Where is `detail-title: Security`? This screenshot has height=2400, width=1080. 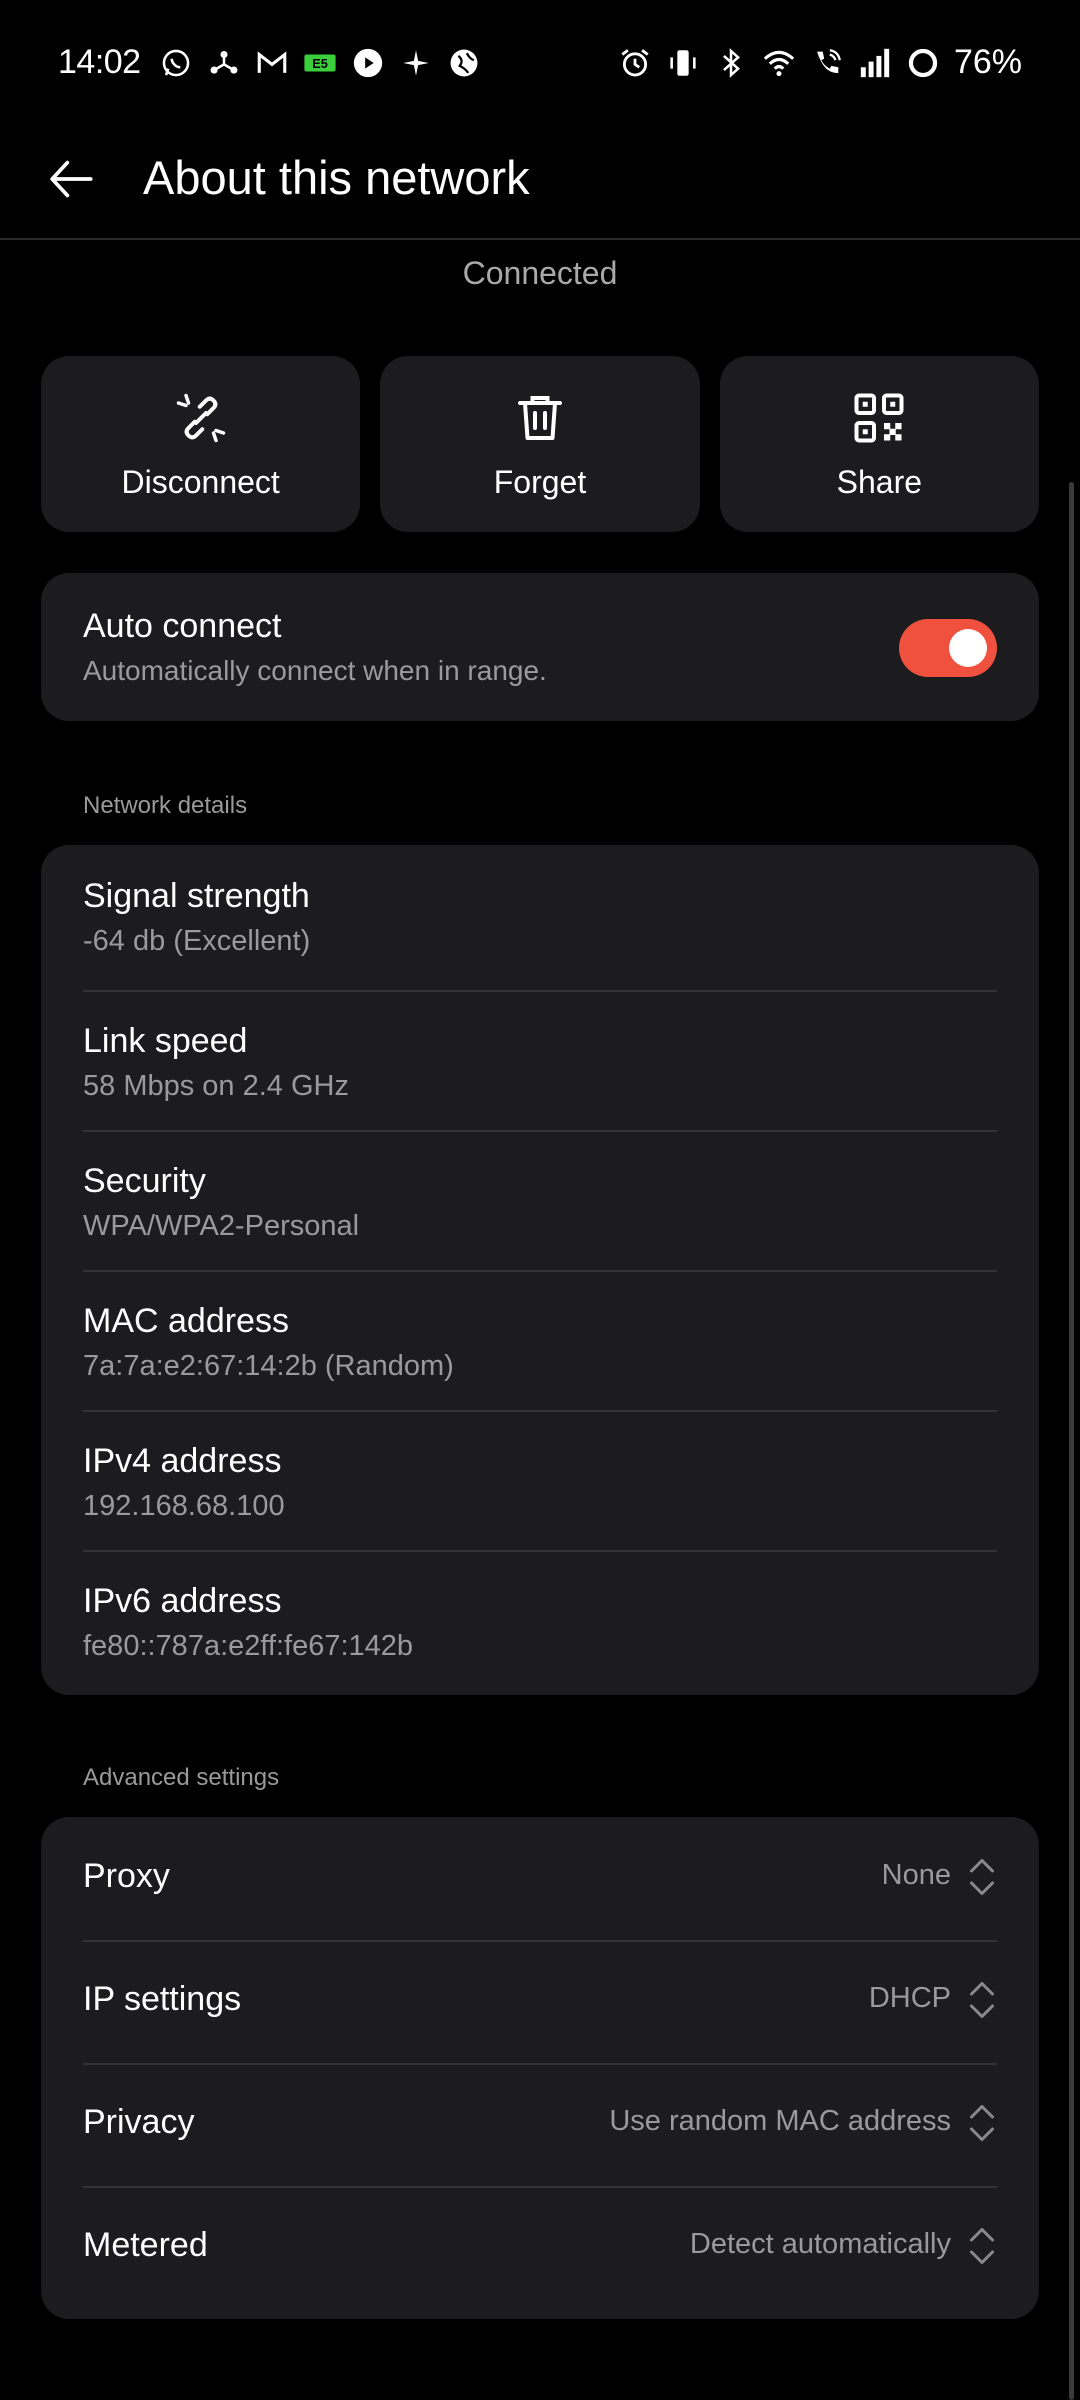
detail-title: Security is located at coordinates (144, 1181).